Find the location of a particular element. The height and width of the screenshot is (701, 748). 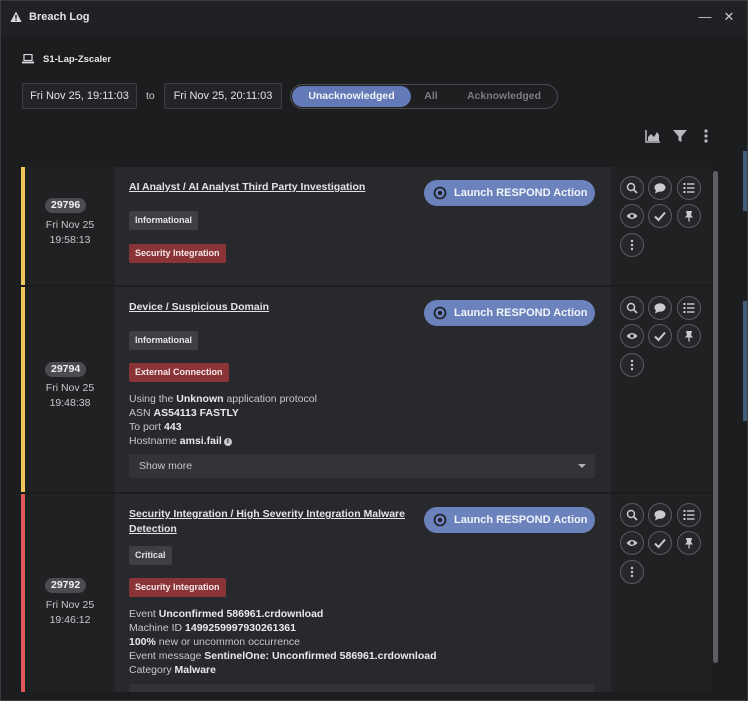

breach-time: 19:46:12 is located at coordinates (70, 620).